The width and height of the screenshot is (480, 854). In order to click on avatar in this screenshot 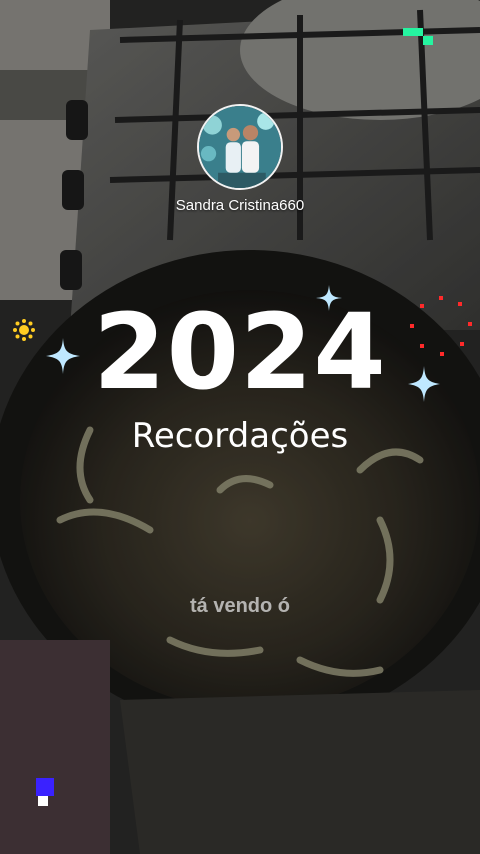, I will do `click(240, 147)`.